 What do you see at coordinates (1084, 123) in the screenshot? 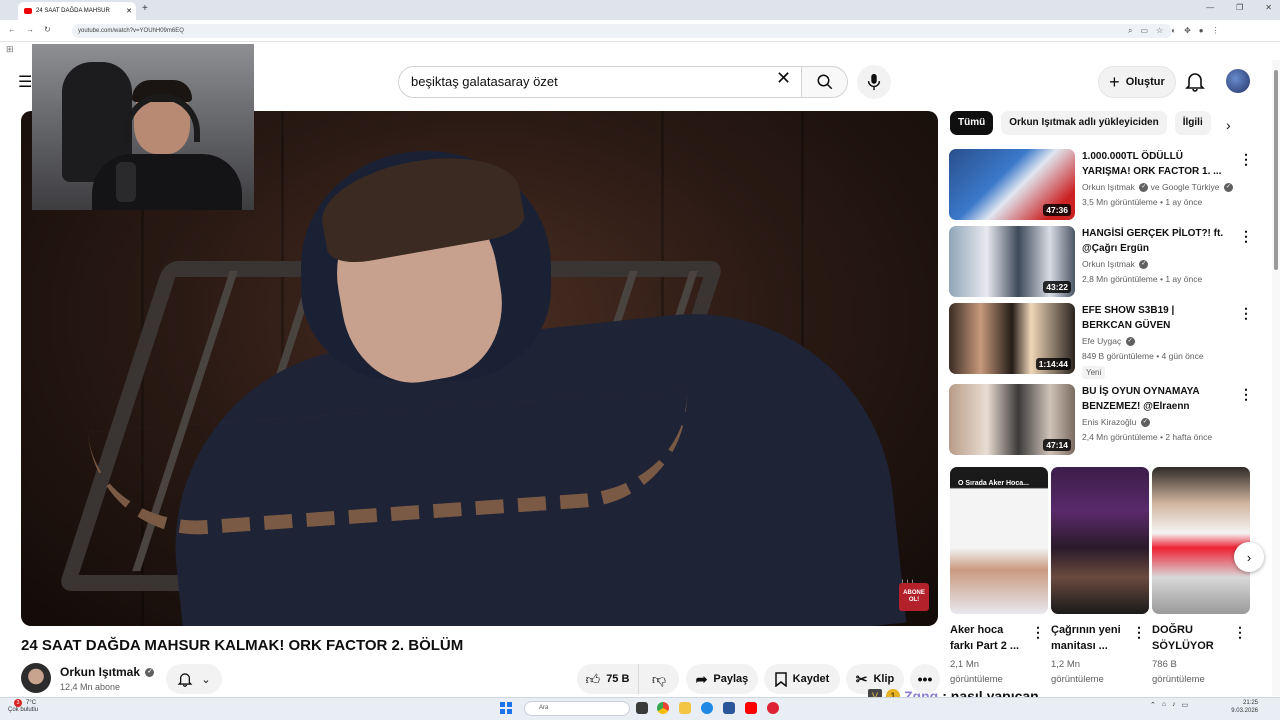
I see `chip-from-uploader: Orkun Işıtmak adlı yükleyiciden` at bounding box center [1084, 123].